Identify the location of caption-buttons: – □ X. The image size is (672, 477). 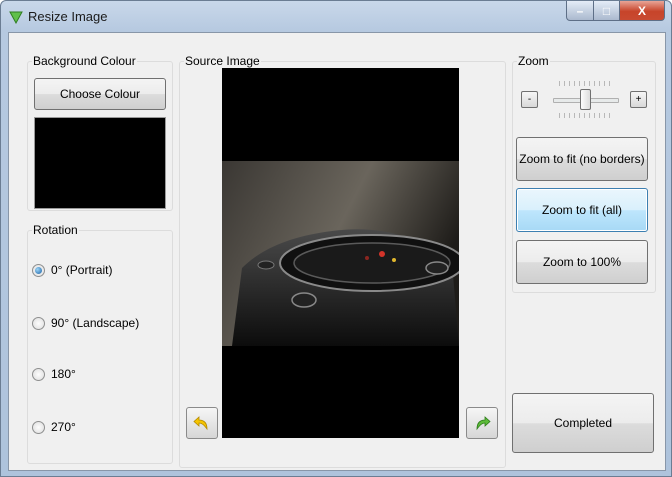
(615, 11).